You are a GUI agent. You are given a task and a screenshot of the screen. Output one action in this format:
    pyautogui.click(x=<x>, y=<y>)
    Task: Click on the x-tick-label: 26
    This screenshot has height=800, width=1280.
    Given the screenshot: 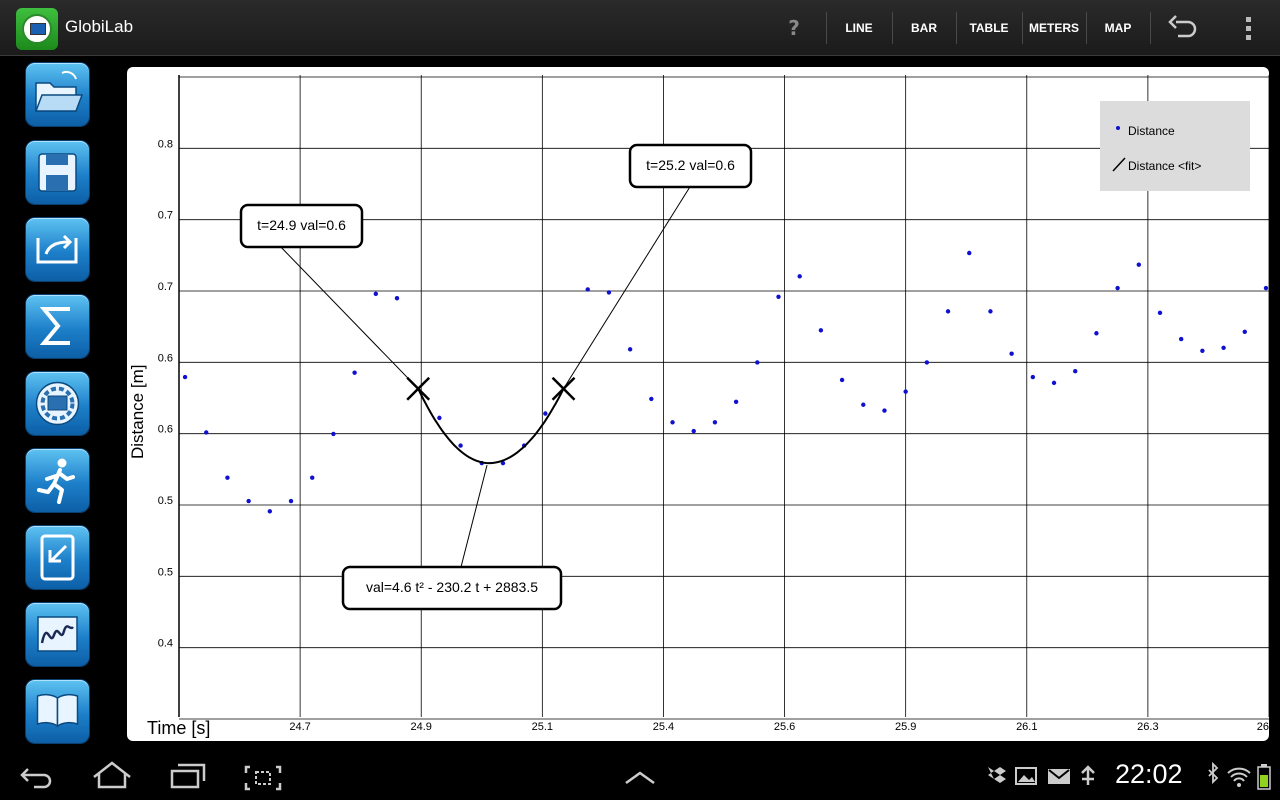 What is the action you would take?
    pyautogui.click(x=1263, y=727)
    